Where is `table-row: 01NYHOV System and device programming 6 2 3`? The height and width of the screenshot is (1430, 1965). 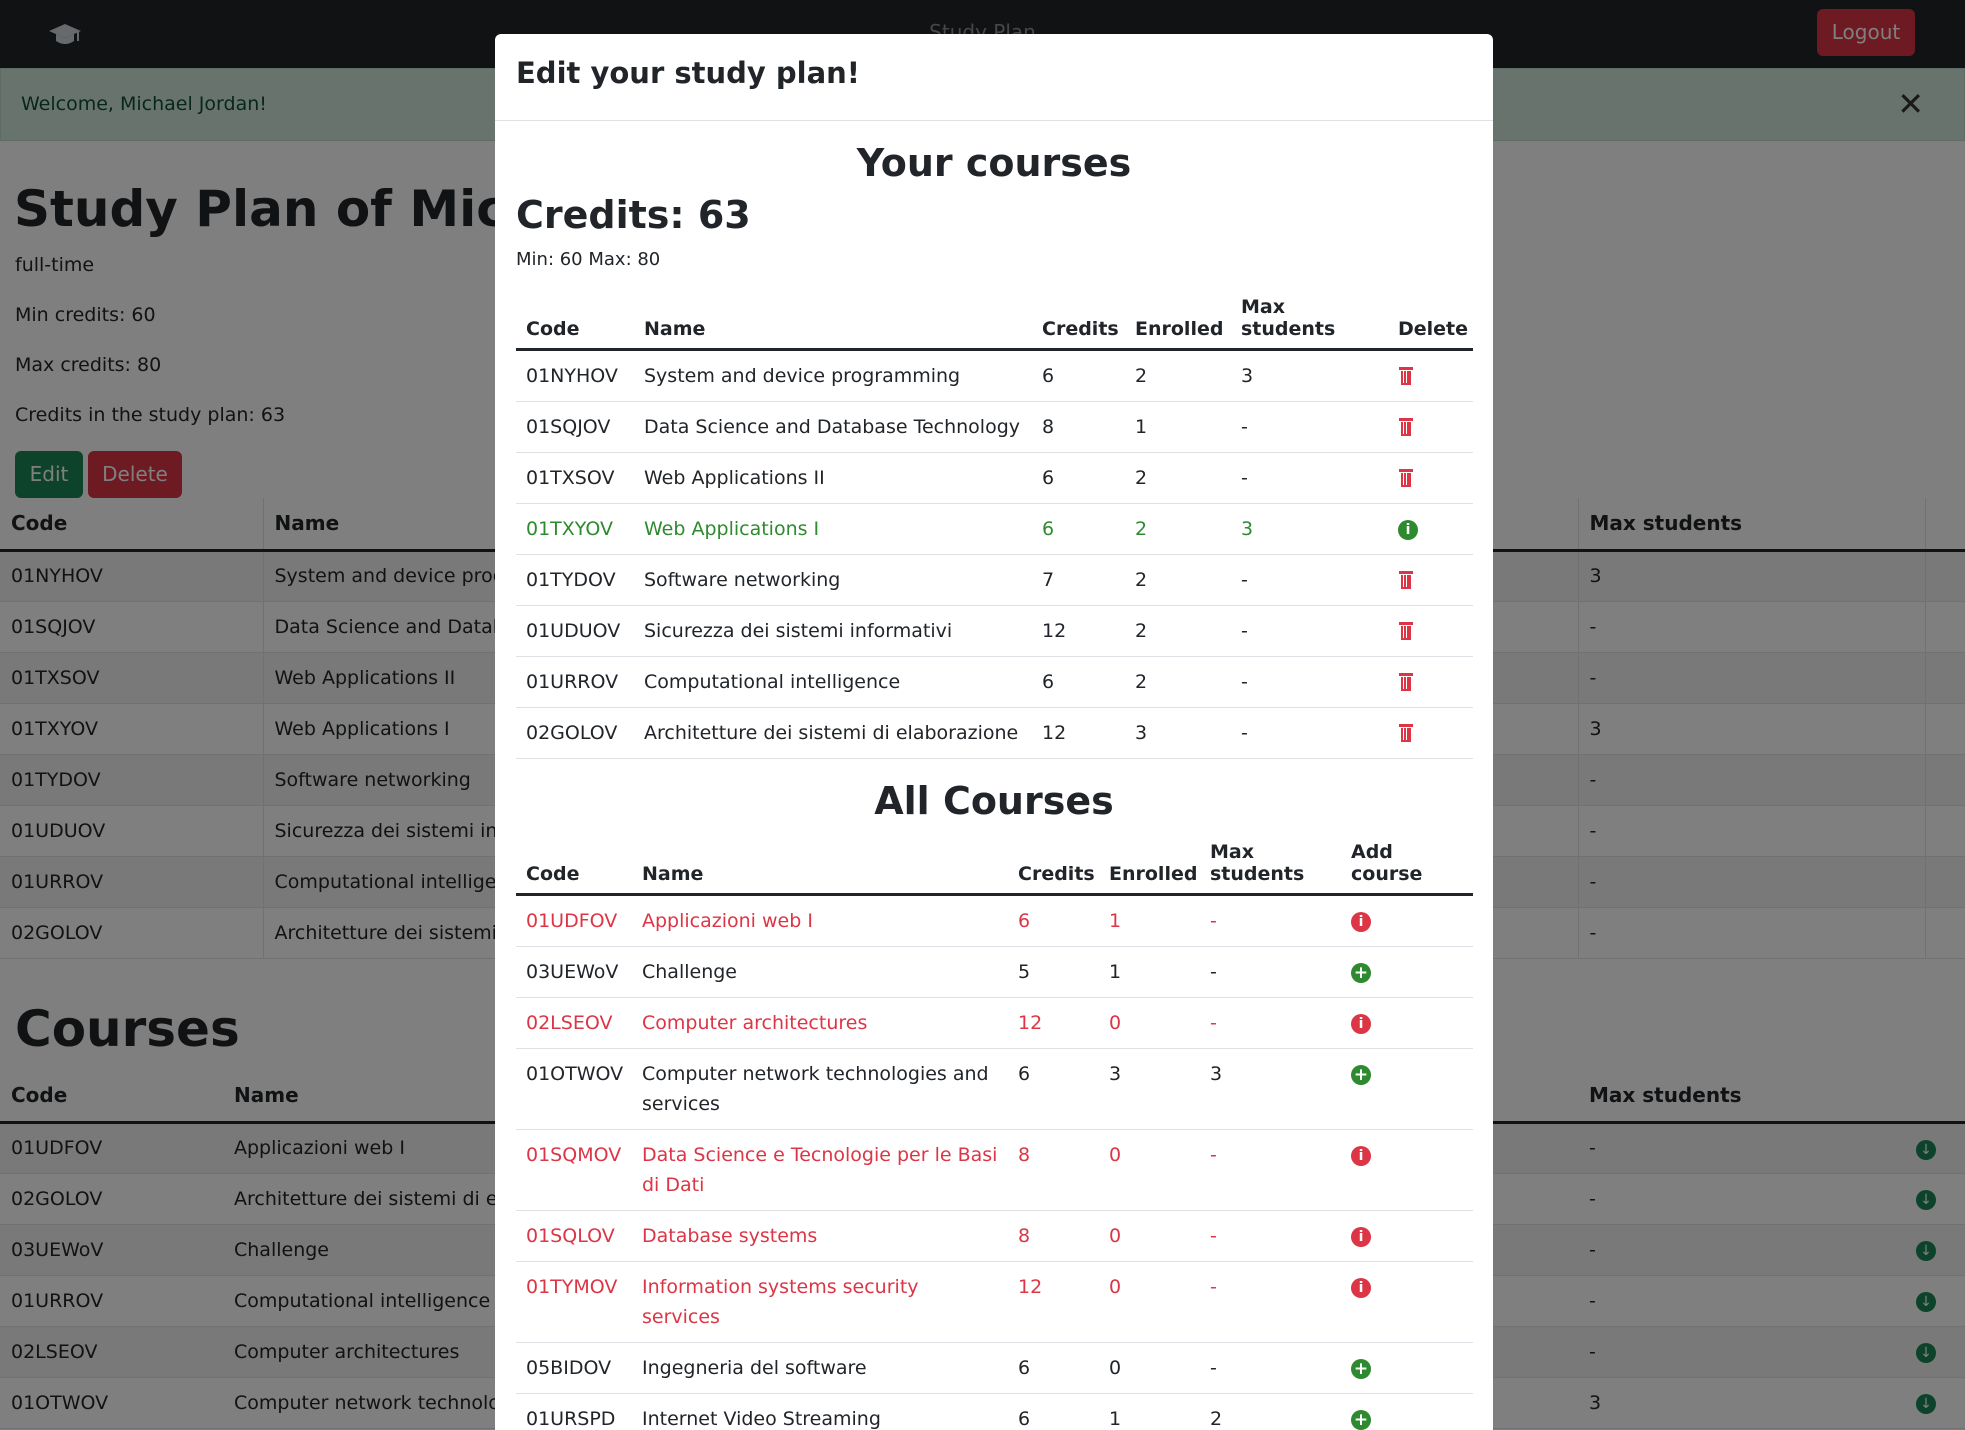 table-row: 01NYHOV System and device programming 6 2 3 is located at coordinates (994, 375).